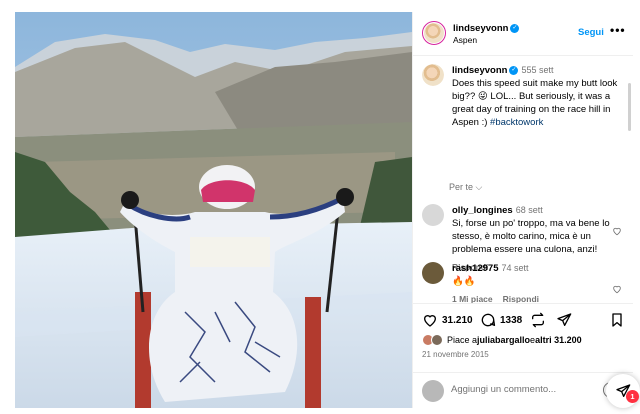 The height and width of the screenshot is (414, 640). I want to click on caption-time: 555 sett, so click(537, 70).